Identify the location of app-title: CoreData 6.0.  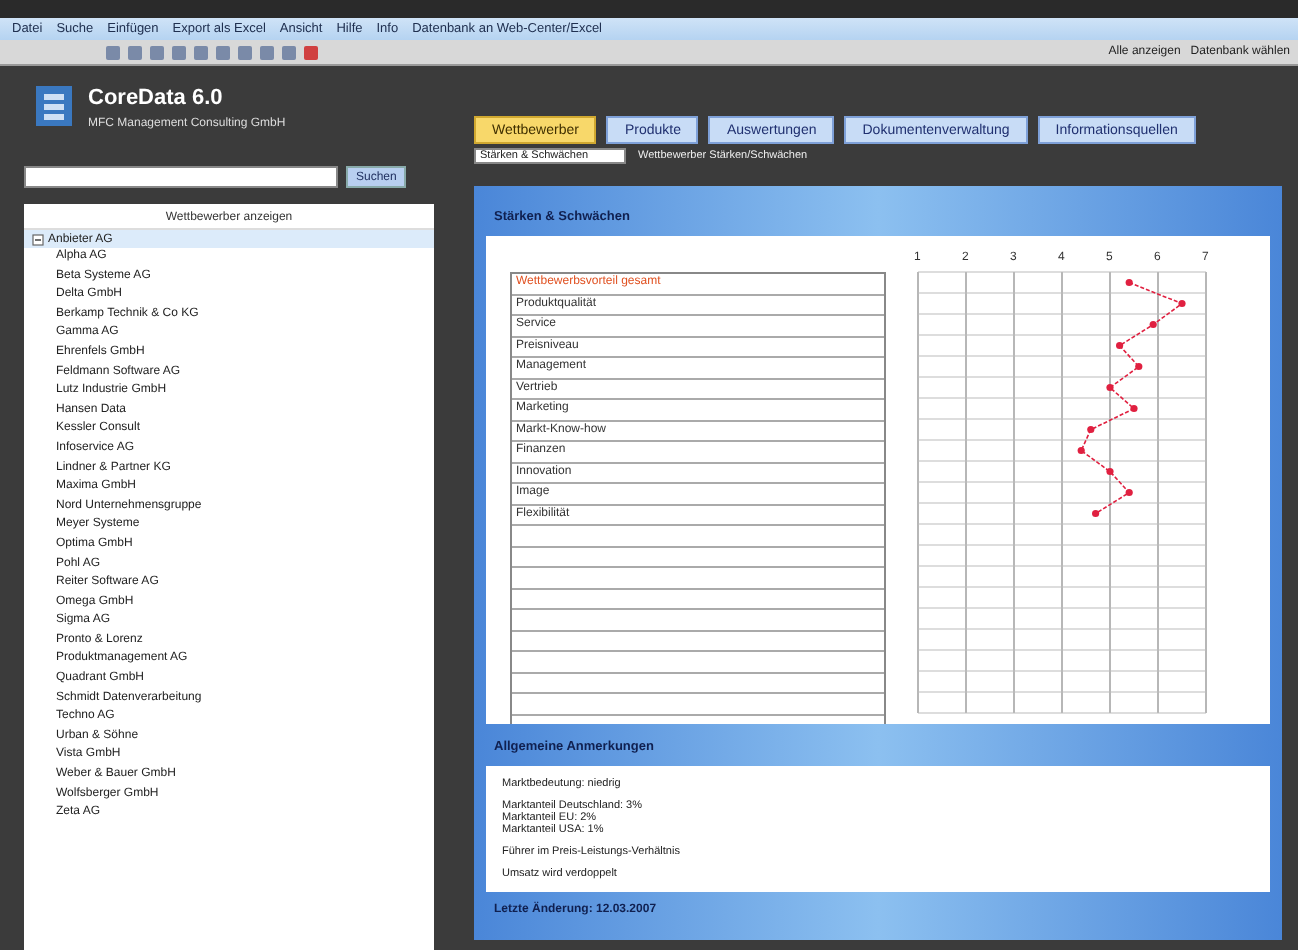
(156, 98).